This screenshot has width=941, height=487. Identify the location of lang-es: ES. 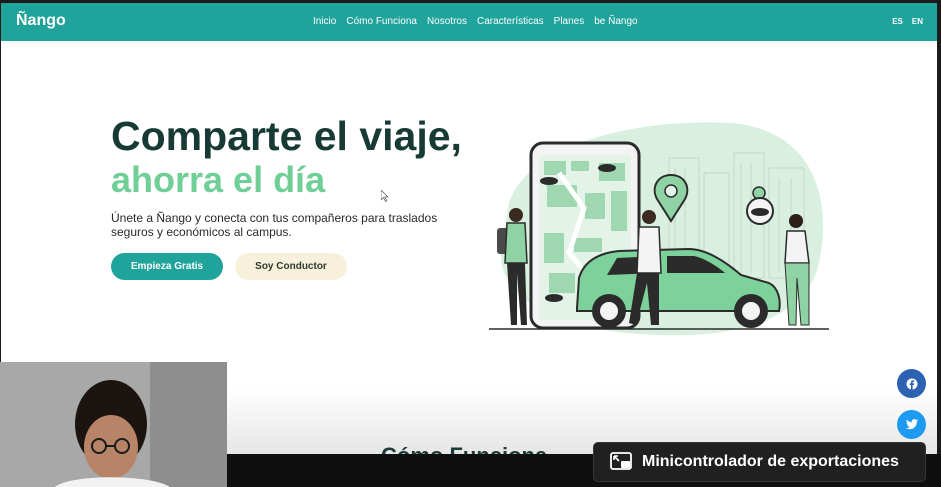
(897, 21).